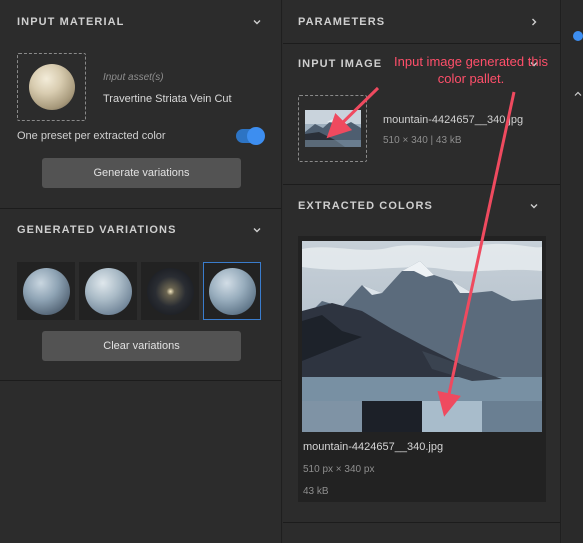 This screenshot has height=543, width=583. I want to click on extracted-dimensions: 510 px × 340 px, so click(339, 469).